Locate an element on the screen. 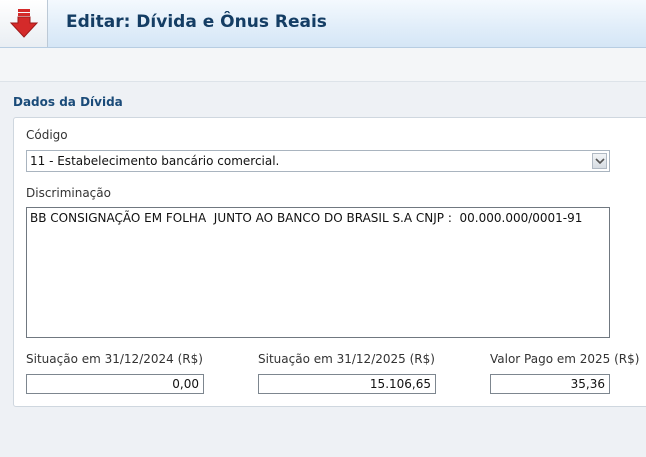 This screenshot has height=457, width=646. situacao-2025-label: Situação em 31/12/2025 (R$) is located at coordinates (346, 359).